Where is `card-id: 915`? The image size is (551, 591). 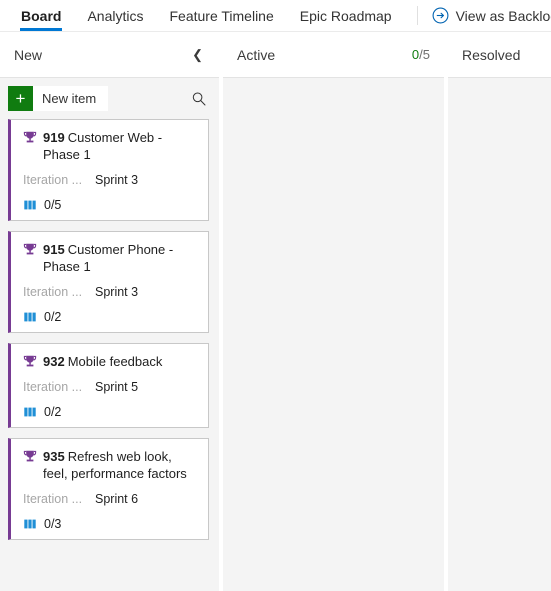 card-id: 915 is located at coordinates (54, 249).